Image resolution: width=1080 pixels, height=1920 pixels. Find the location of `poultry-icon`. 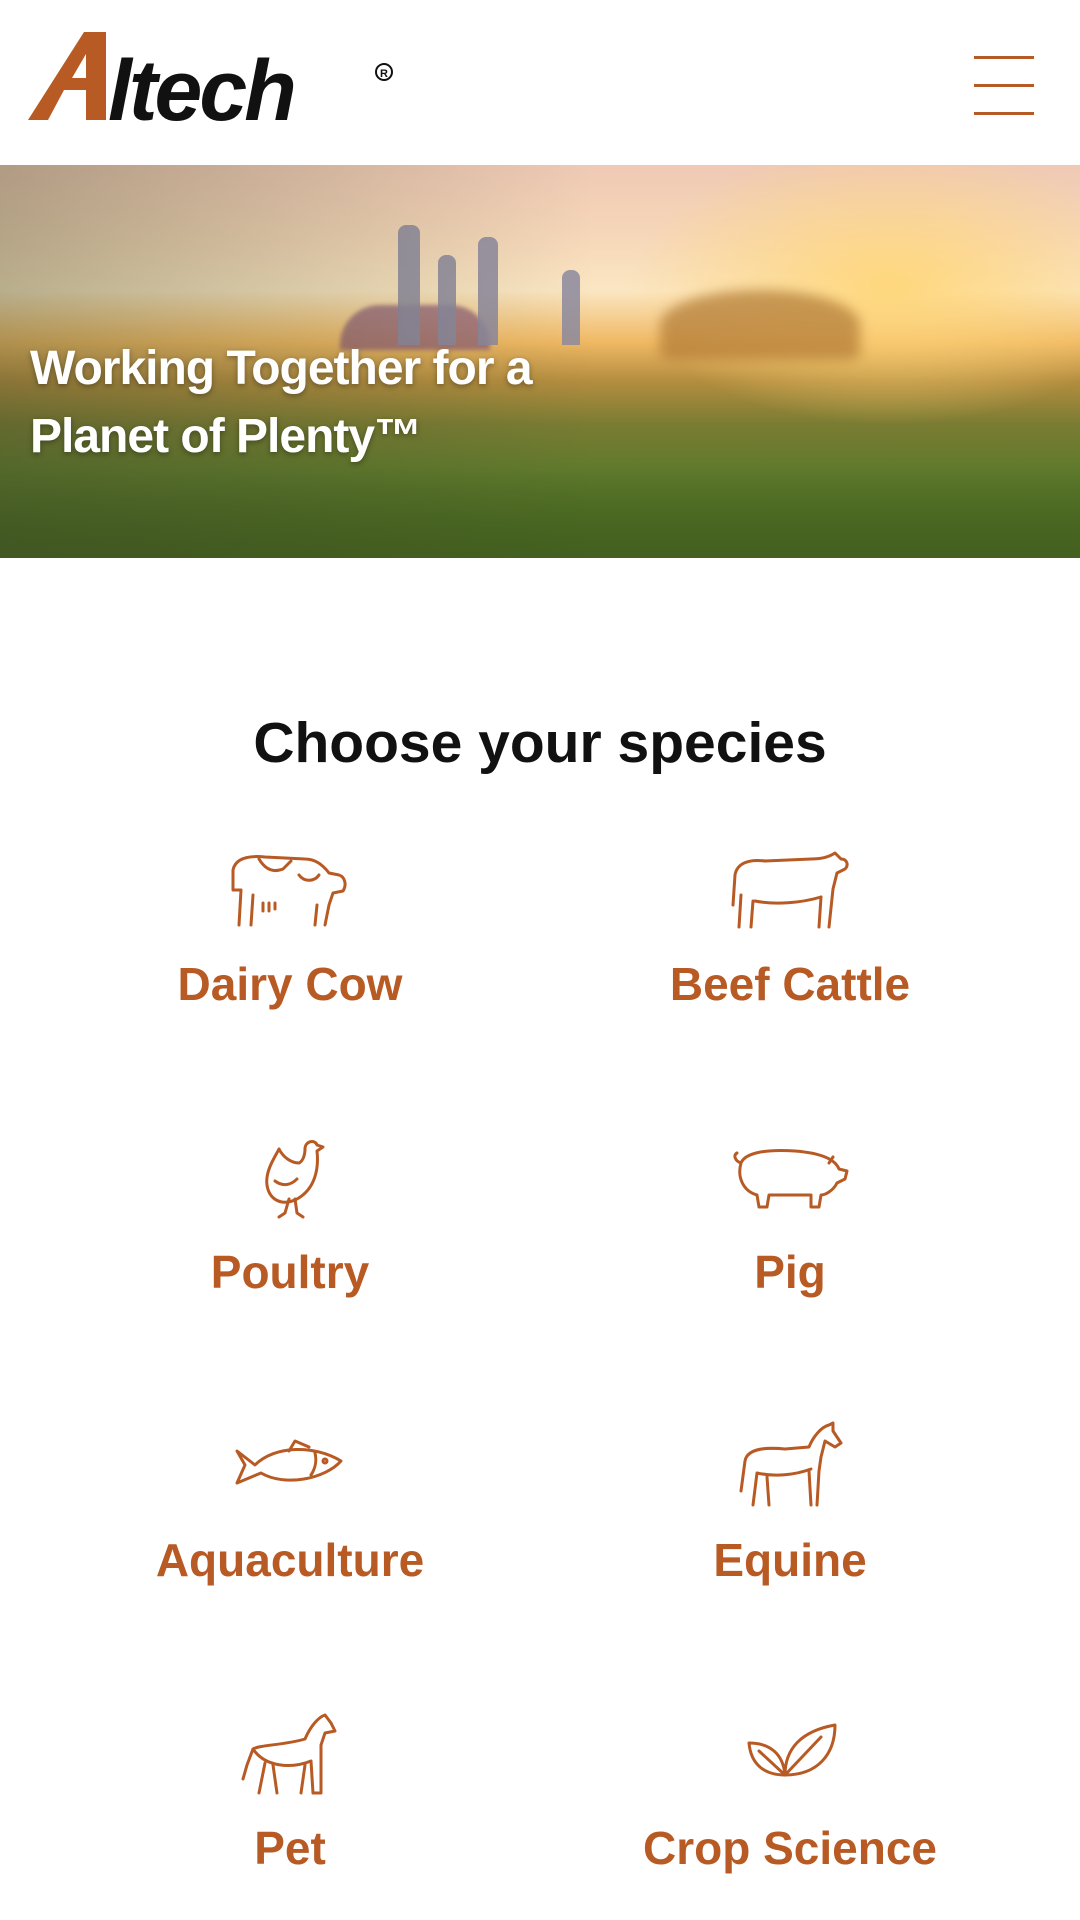

poultry-icon is located at coordinates (290, 1178).